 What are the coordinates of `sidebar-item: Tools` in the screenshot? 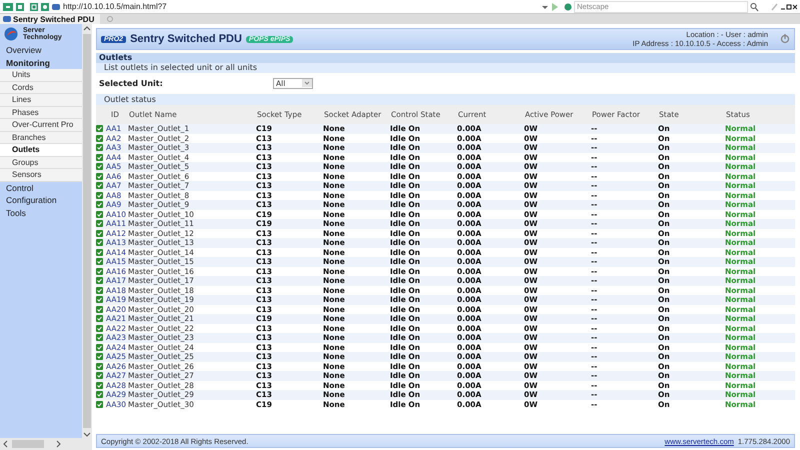 It's located at (41, 212).